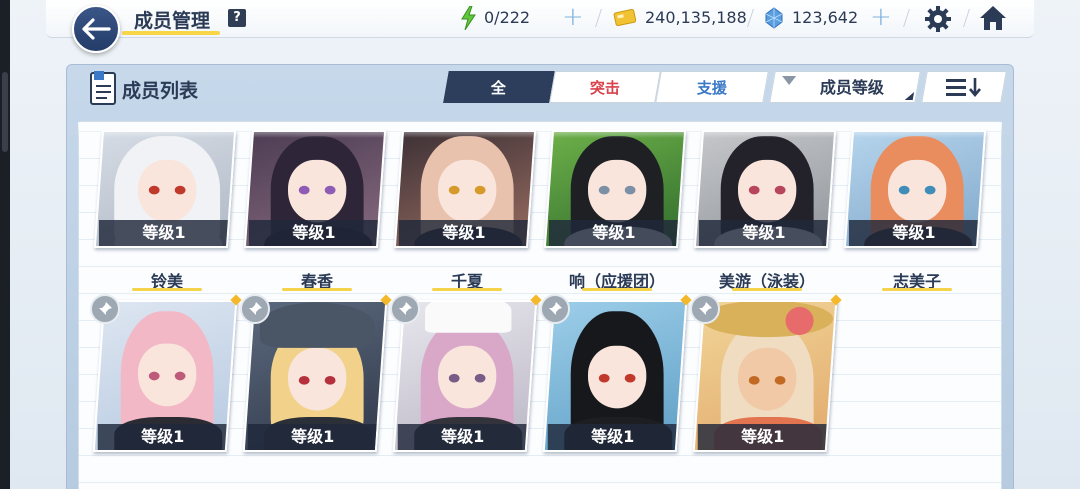 The image size is (1080, 489). Describe the element at coordinates (507, 17) in the screenshot. I see `ap-counter: 0/222` at that location.